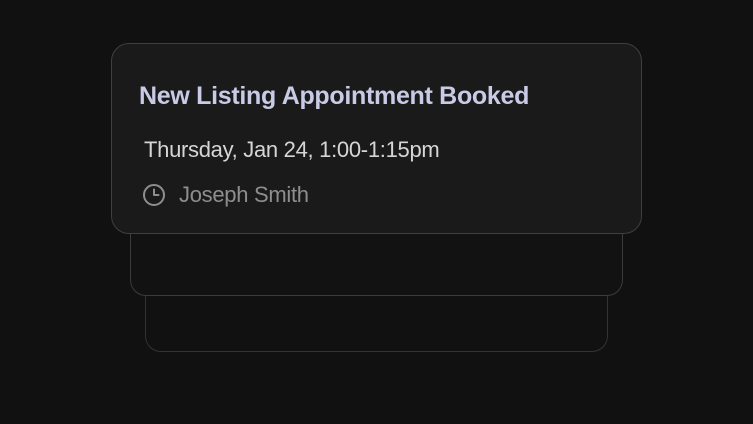  I want to click on notification-title: New Listing Appointment Booked, so click(334, 96).